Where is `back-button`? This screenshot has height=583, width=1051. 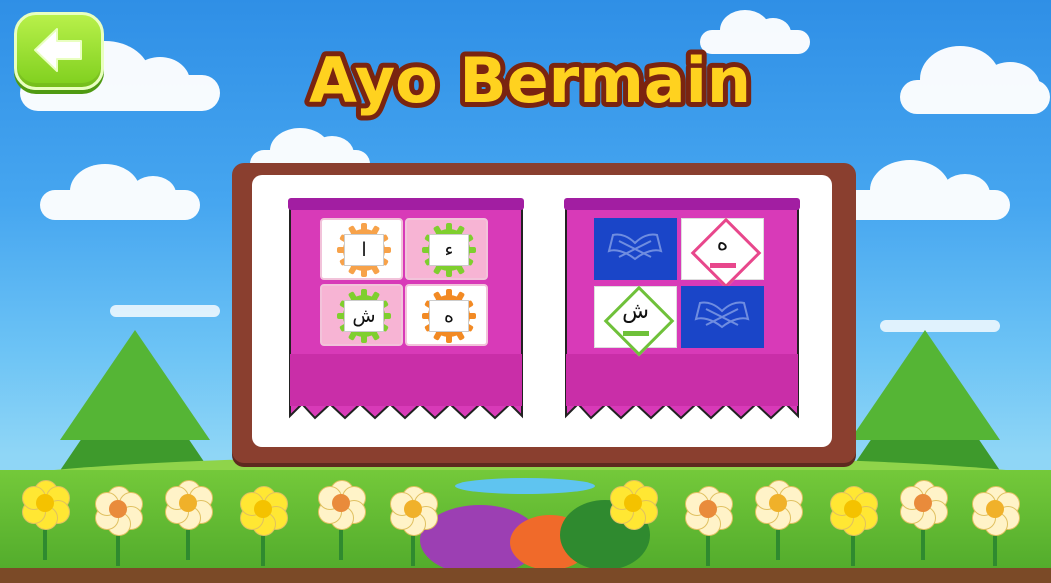 back-button is located at coordinates (59, 51).